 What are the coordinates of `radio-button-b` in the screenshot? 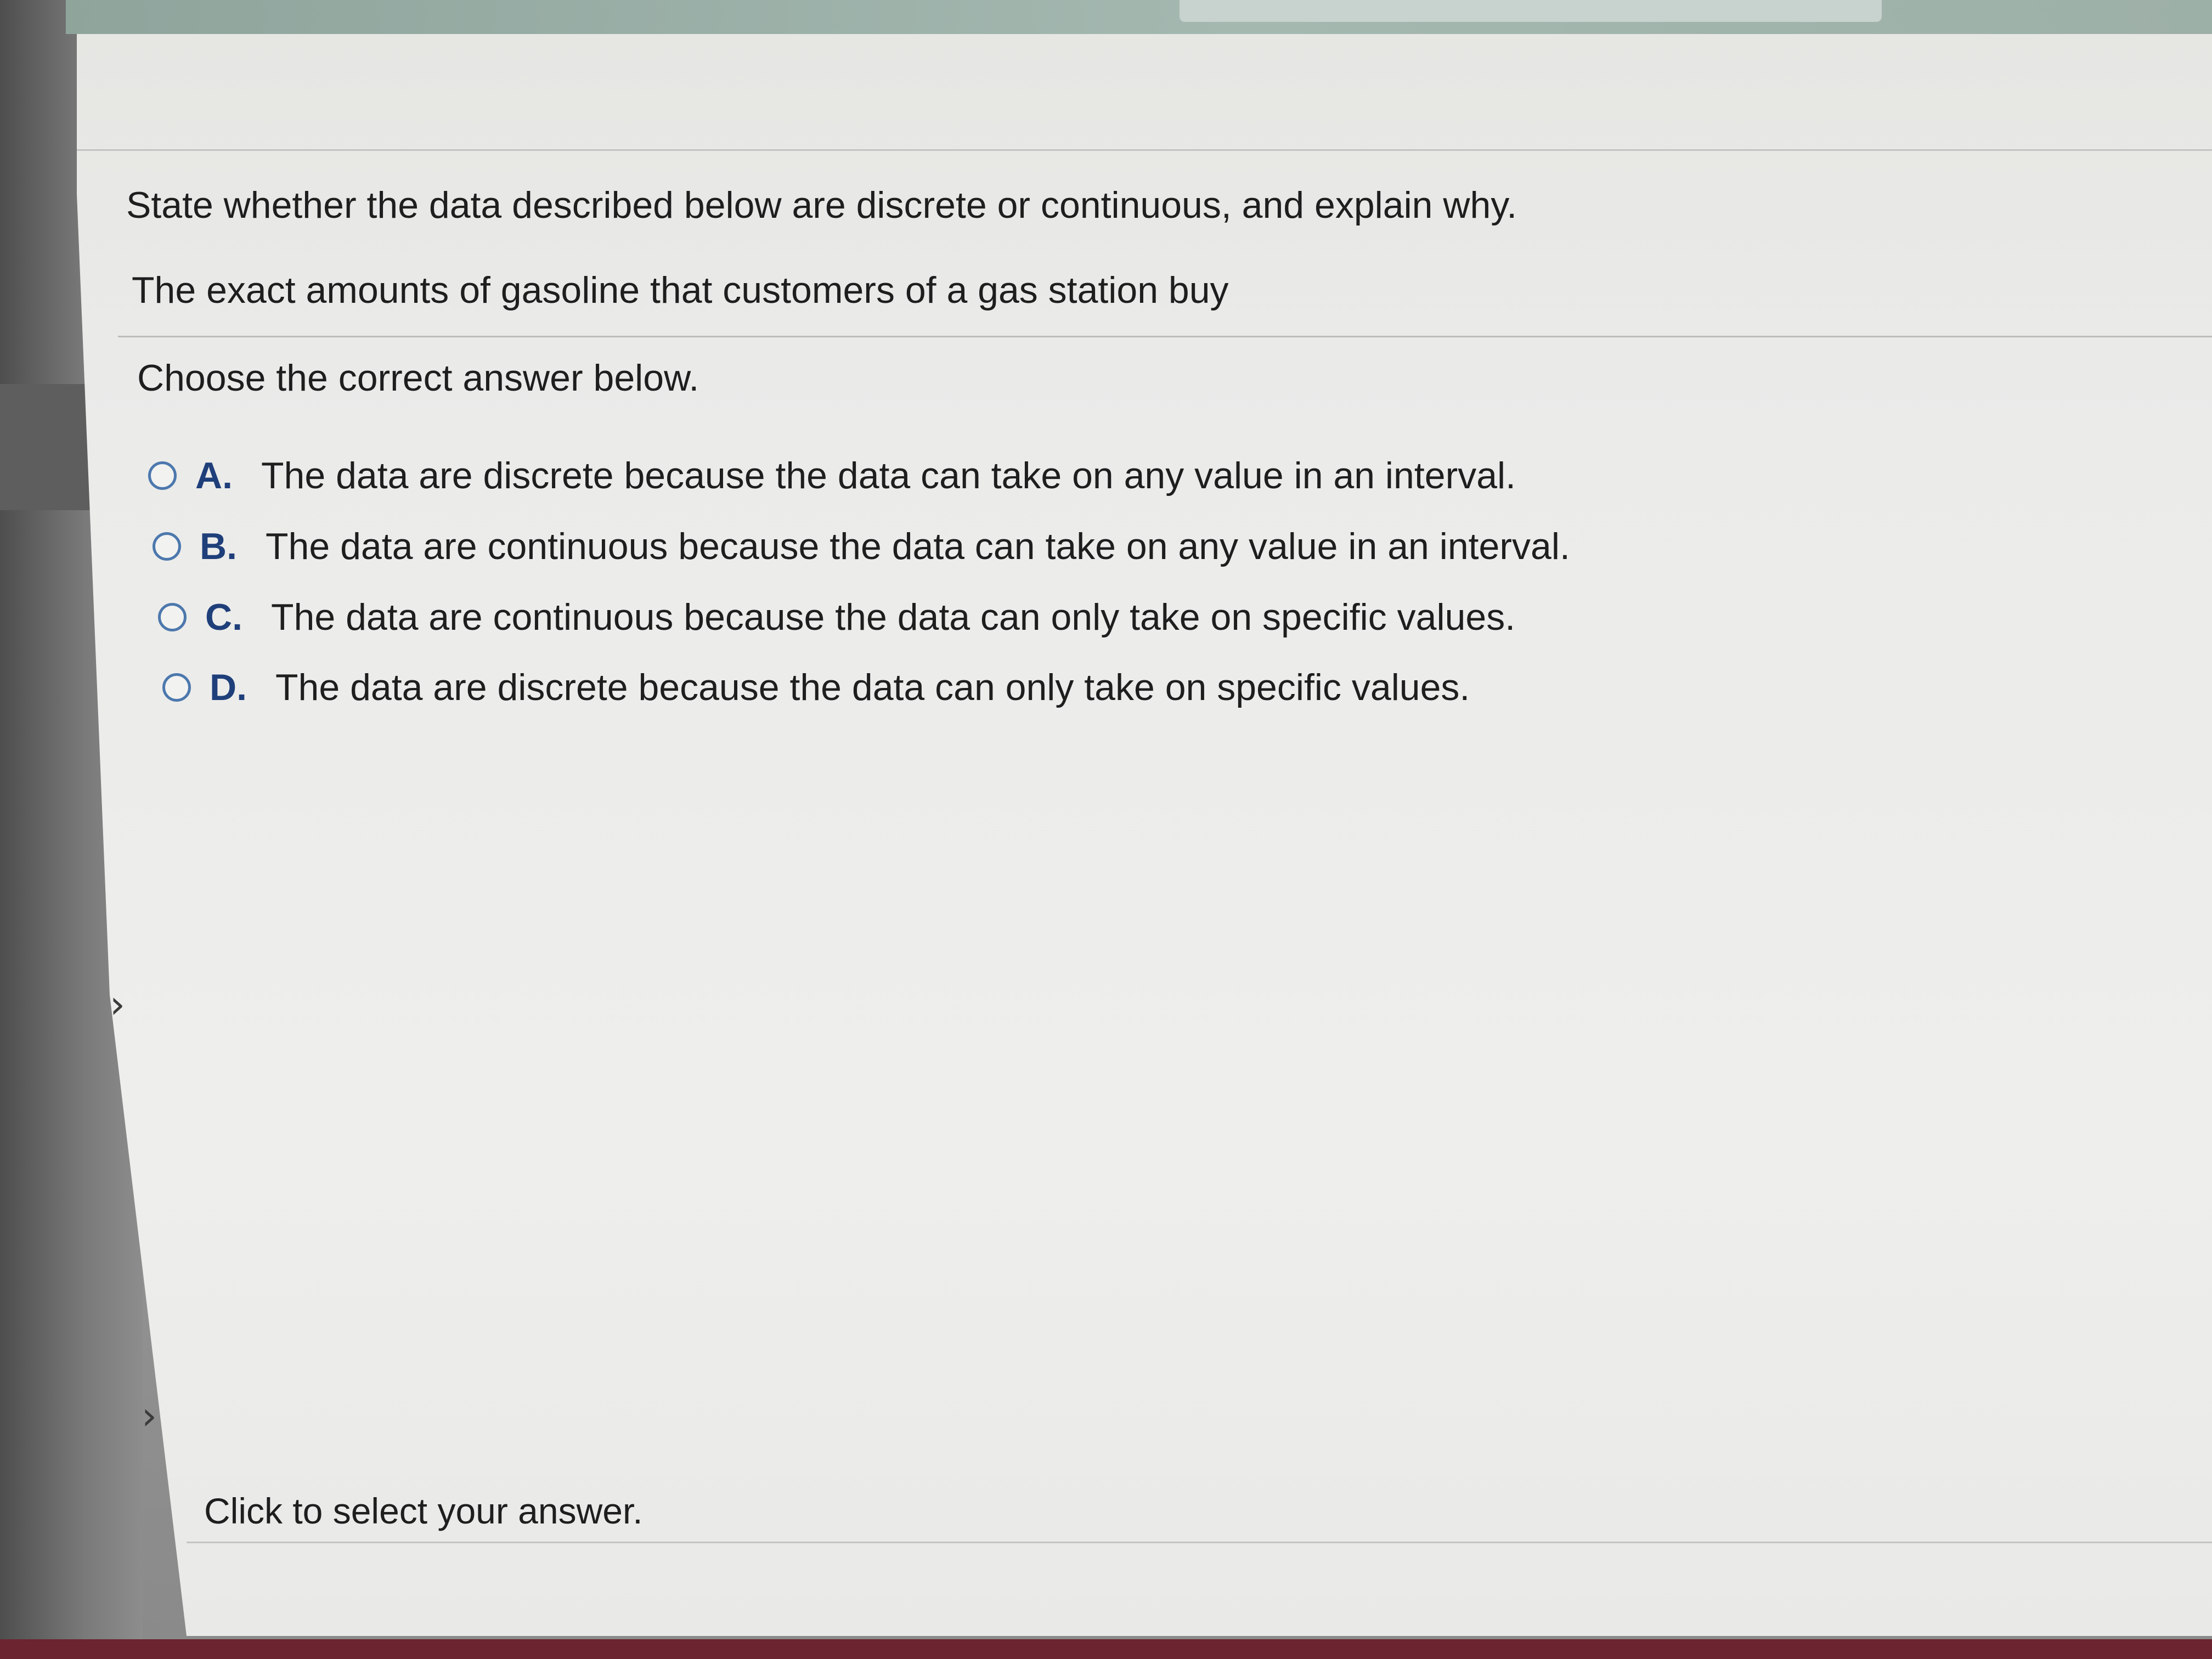 It's located at (167, 546).